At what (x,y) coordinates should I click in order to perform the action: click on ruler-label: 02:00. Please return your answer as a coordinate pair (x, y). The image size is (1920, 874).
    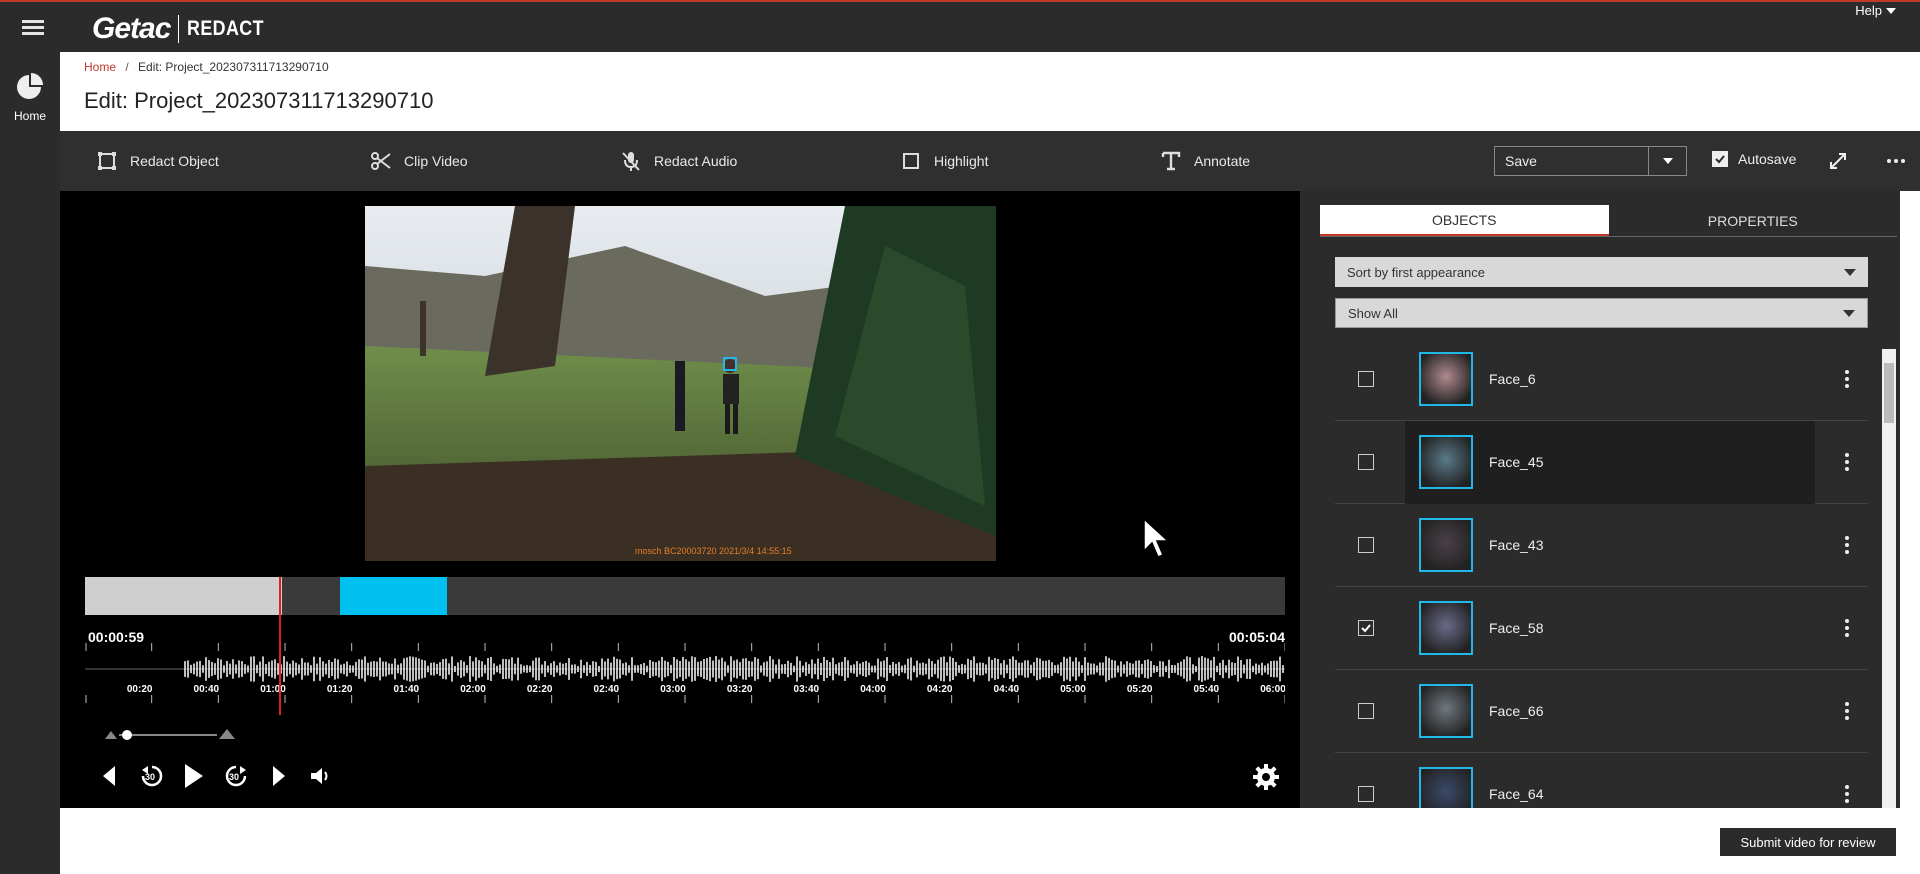
    Looking at the image, I should click on (473, 689).